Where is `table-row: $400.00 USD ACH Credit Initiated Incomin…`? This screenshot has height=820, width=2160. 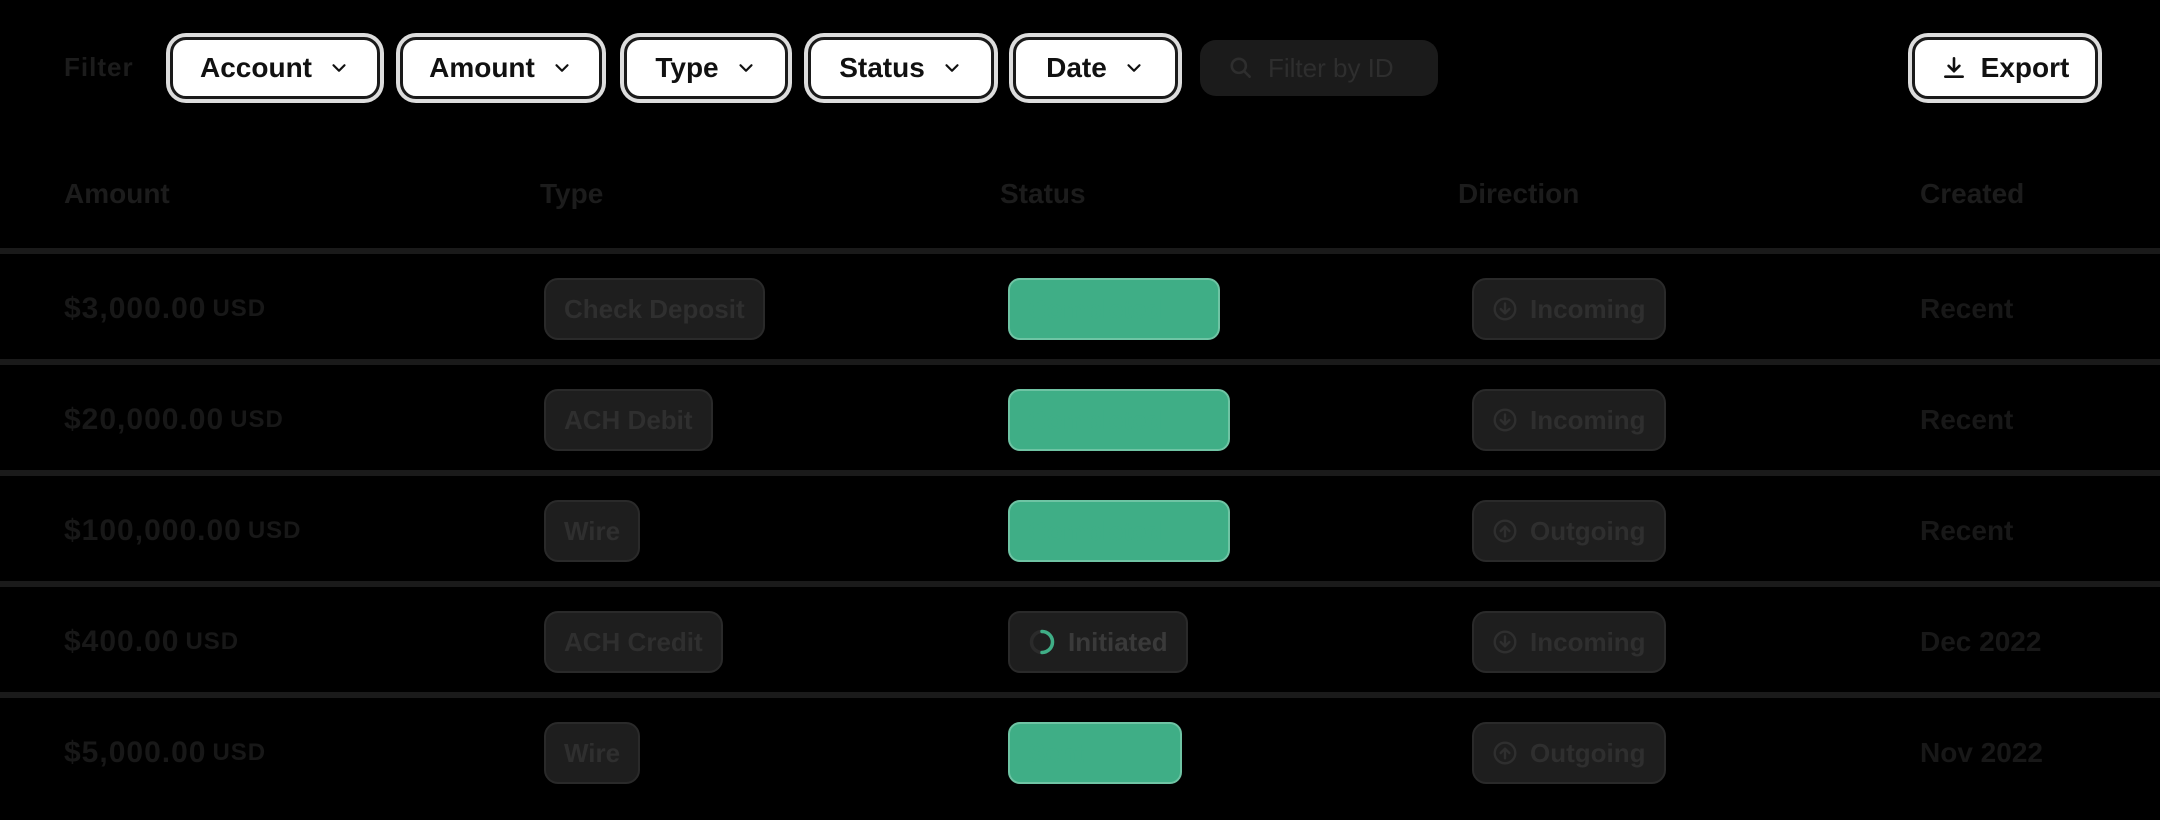 table-row: $400.00 USD ACH Credit Initiated Incomin… is located at coordinates (1080, 642).